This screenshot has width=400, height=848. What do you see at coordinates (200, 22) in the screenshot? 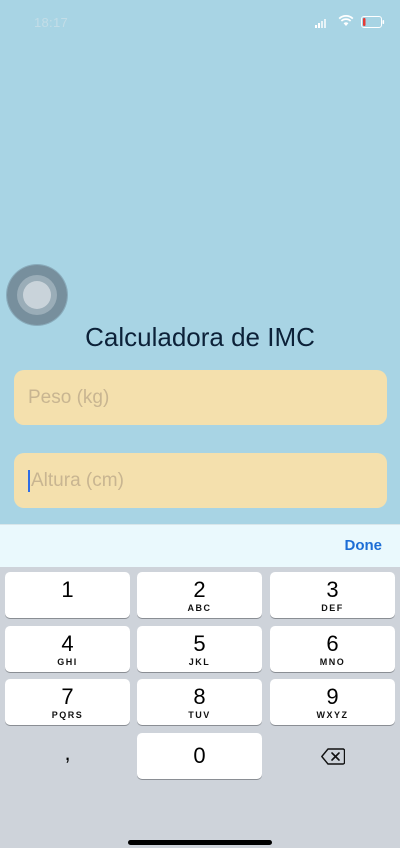
I see `status-bar: 18:17` at bounding box center [200, 22].